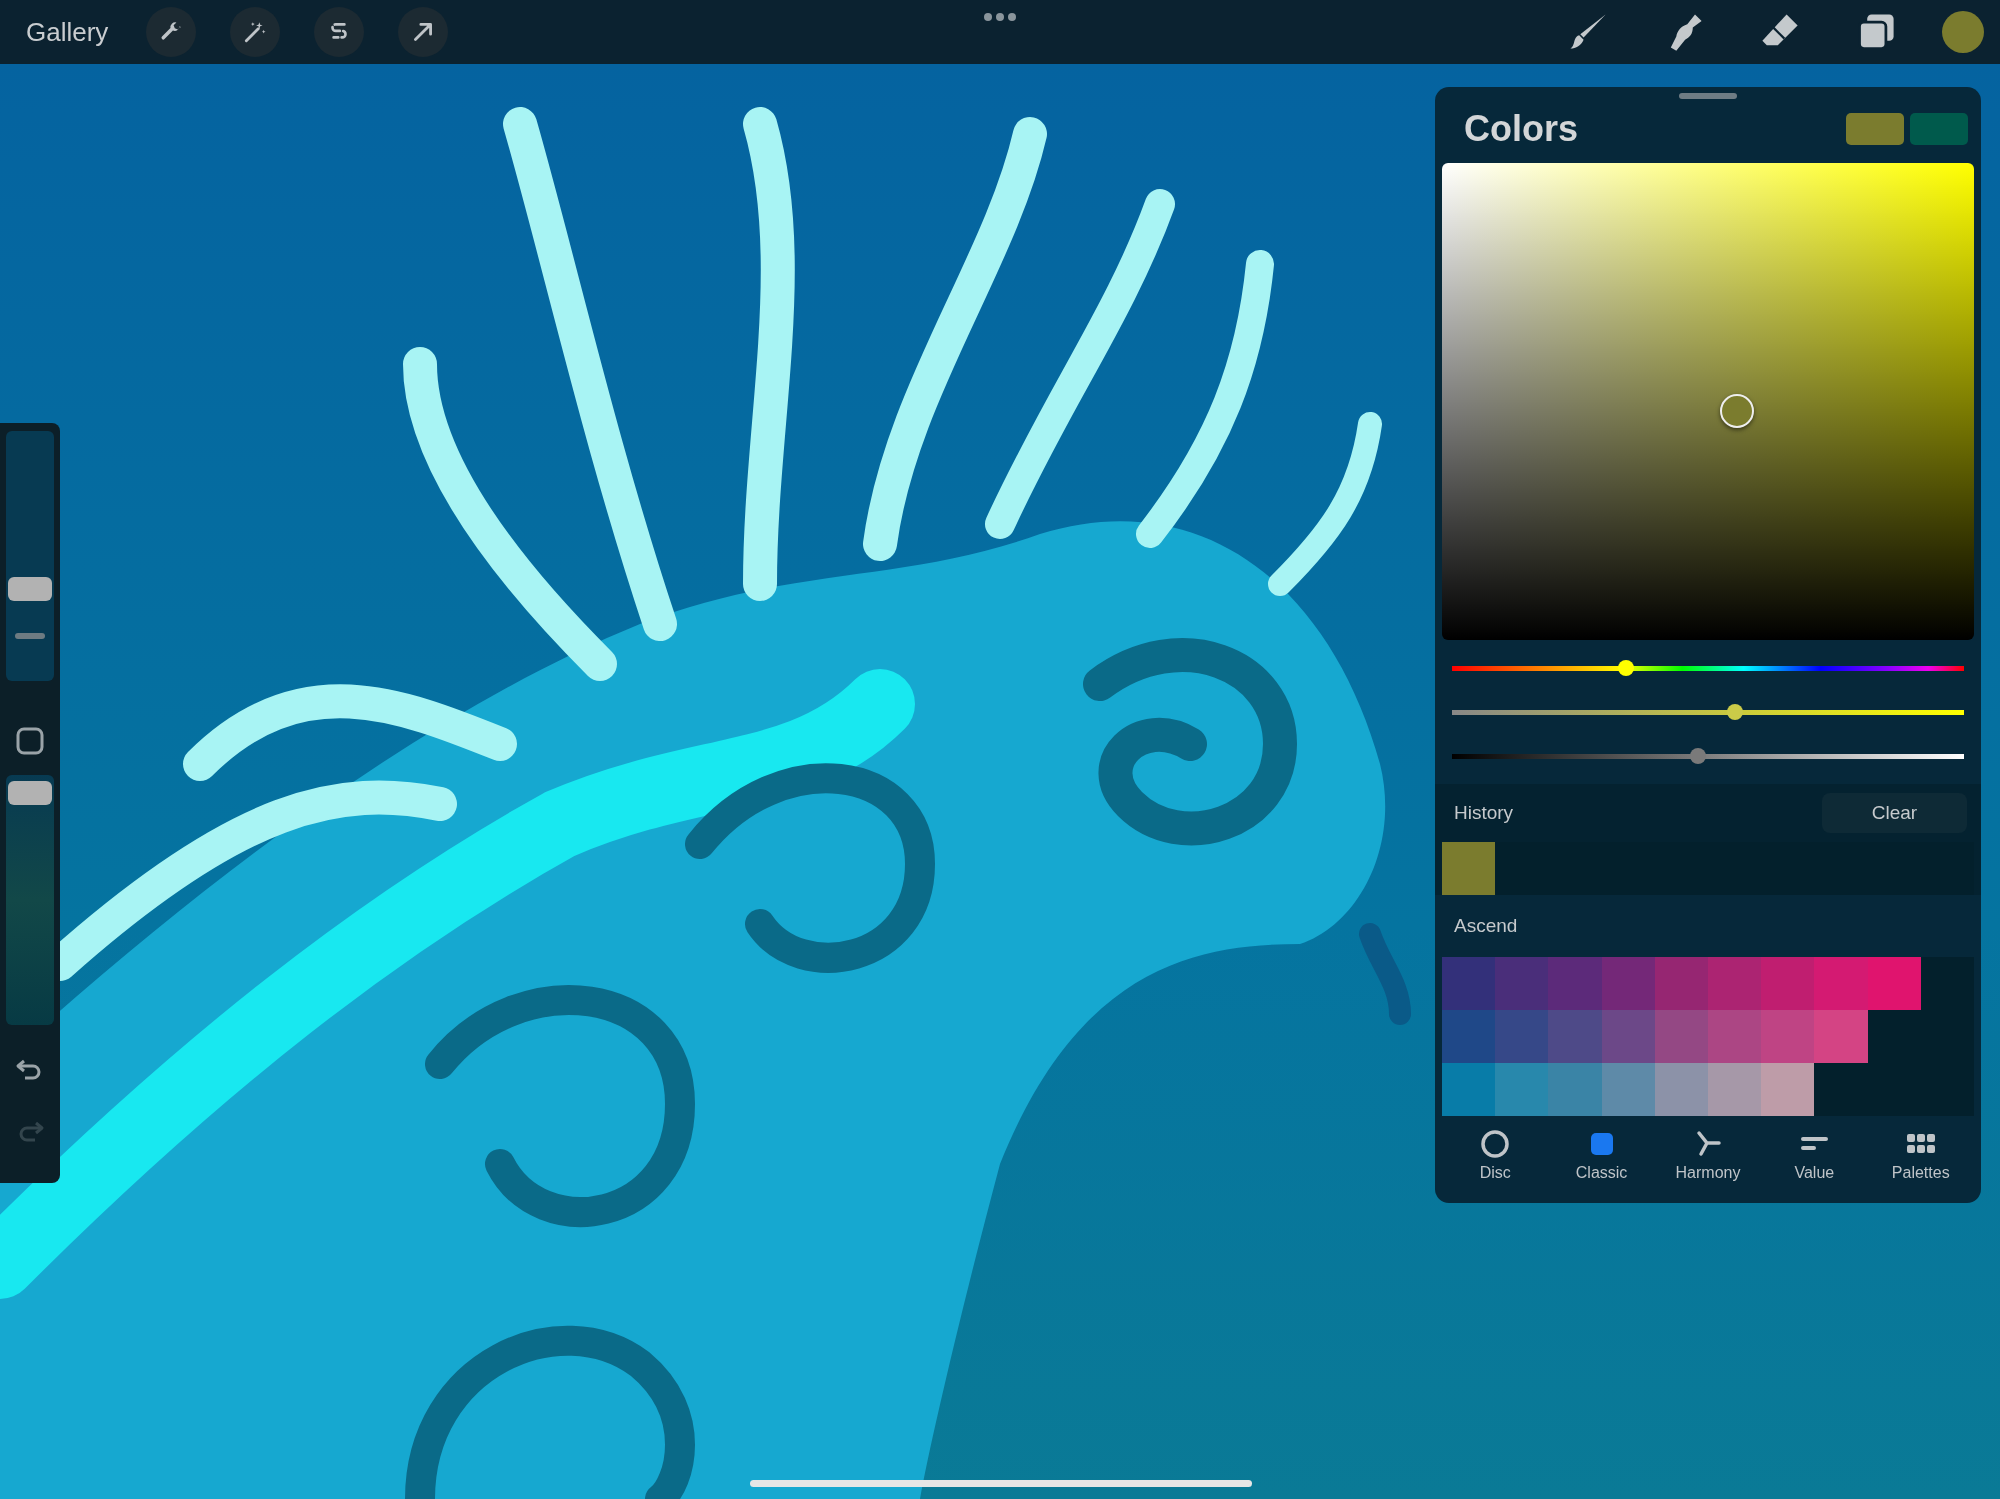  Describe the element at coordinates (1521, 129) in the screenshot. I see `panel-title: Colors` at that location.